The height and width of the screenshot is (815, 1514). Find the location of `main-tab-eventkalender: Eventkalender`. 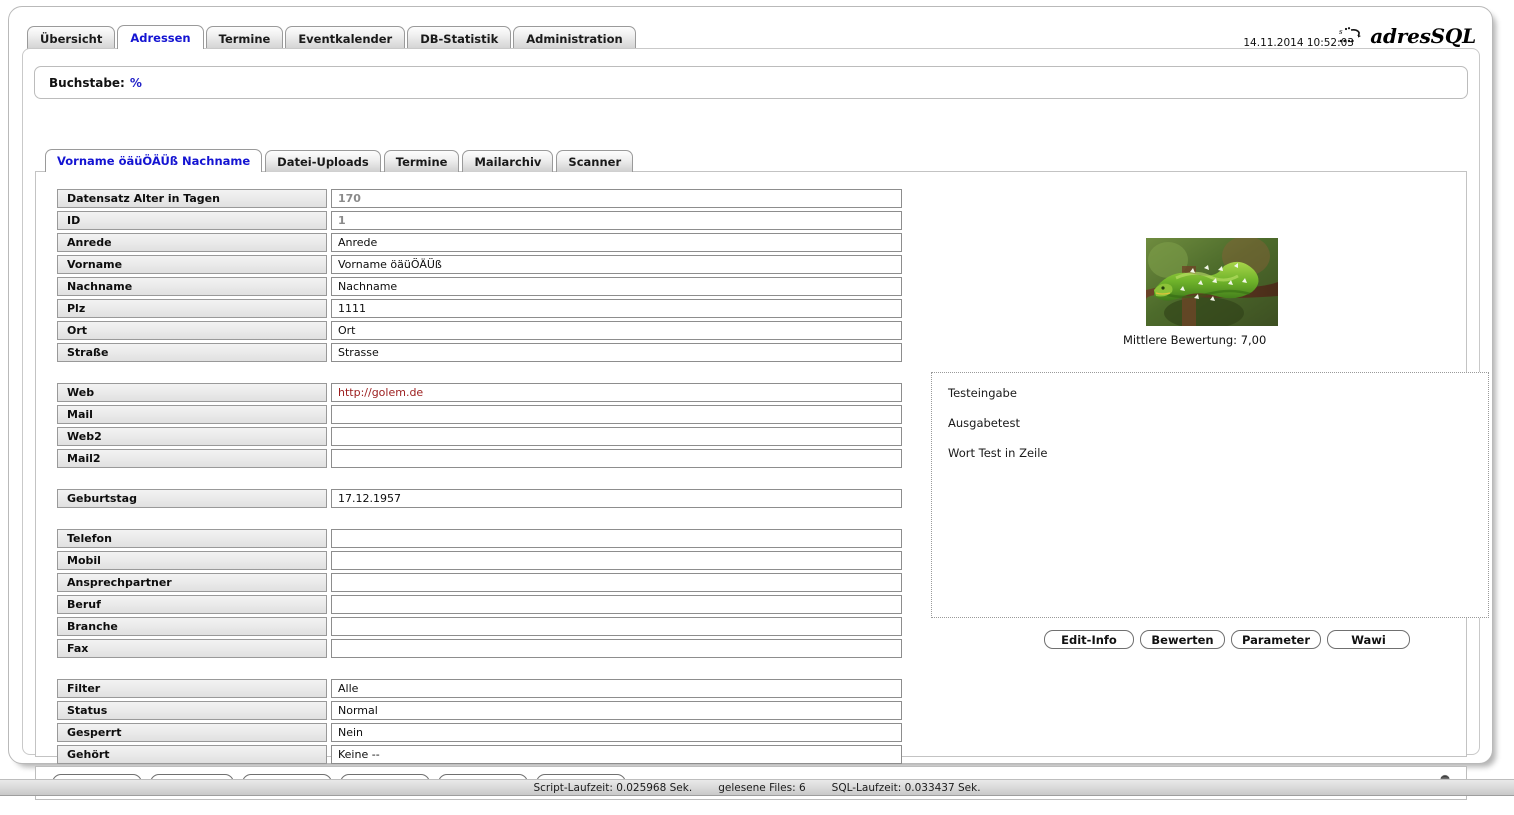

main-tab-eventkalender: Eventkalender is located at coordinates (345, 37).